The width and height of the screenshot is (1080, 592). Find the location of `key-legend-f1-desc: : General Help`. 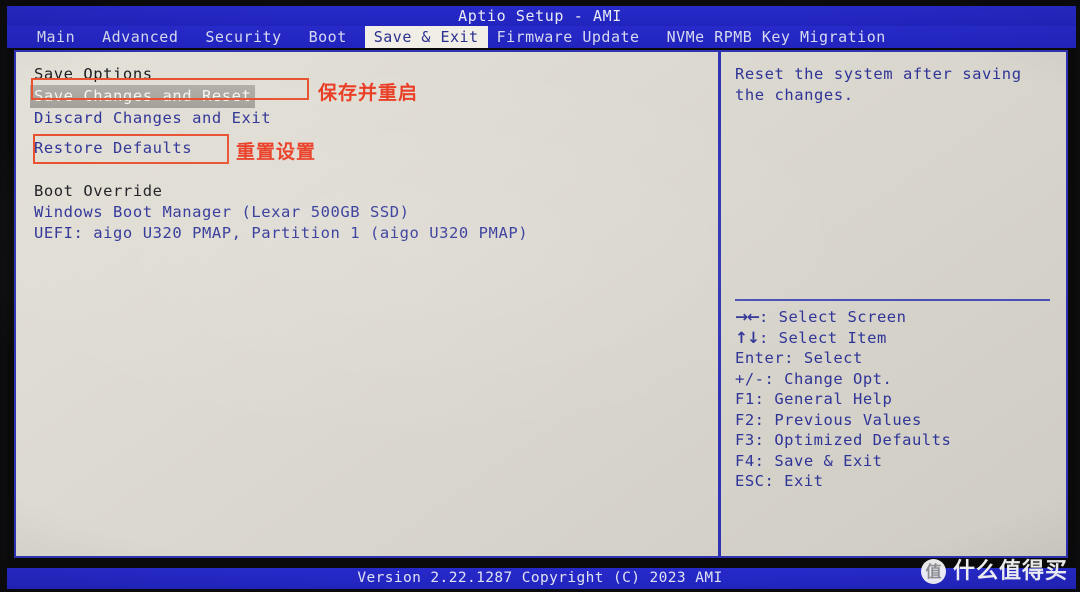

key-legend-f1-desc: : General Help is located at coordinates (823, 399).